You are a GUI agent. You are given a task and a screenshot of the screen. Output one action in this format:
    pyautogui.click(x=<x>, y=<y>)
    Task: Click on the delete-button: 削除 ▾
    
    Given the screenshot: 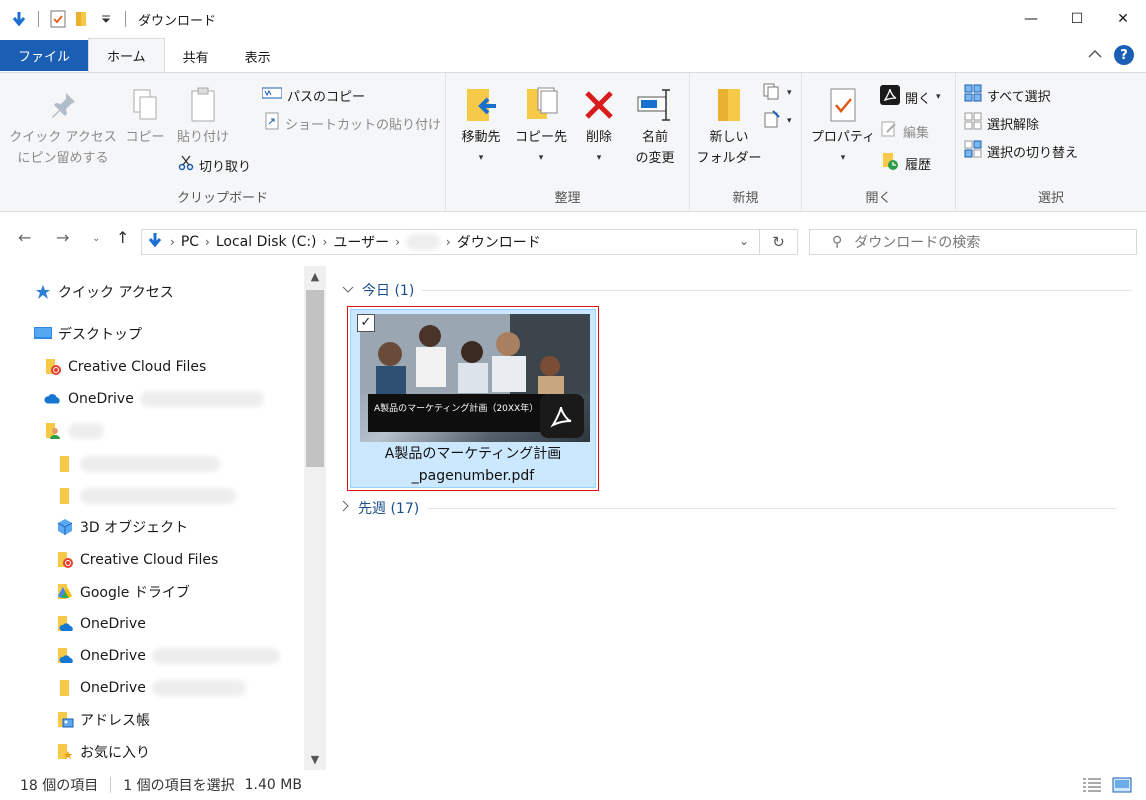 What is the action you would take?
    pyautogui.click(x=599, y=126)
    